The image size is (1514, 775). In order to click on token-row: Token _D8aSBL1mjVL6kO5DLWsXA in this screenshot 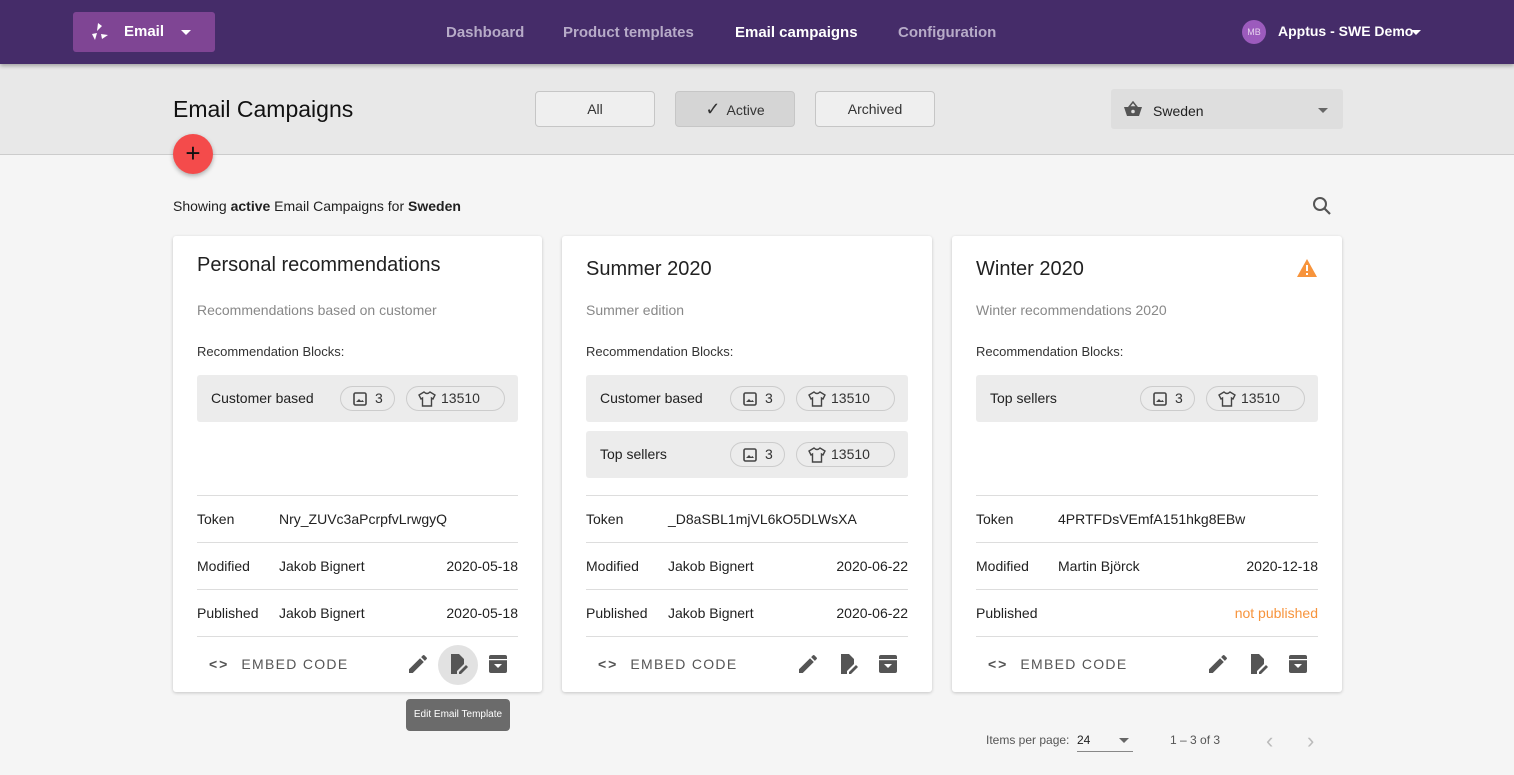, I will do `click(747, 518)`.